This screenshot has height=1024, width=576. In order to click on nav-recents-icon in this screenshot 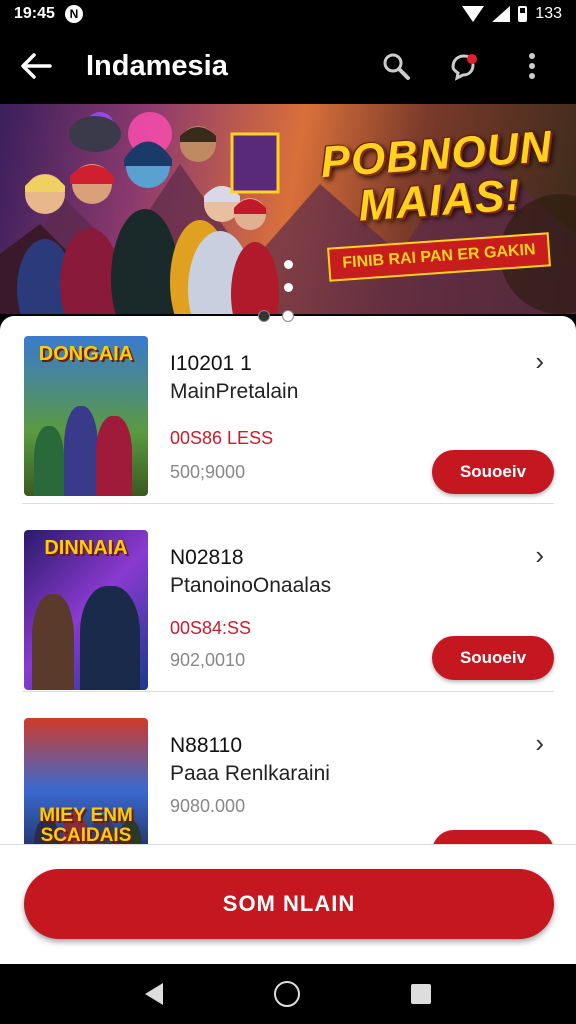, I will do `click(420, 994)`.